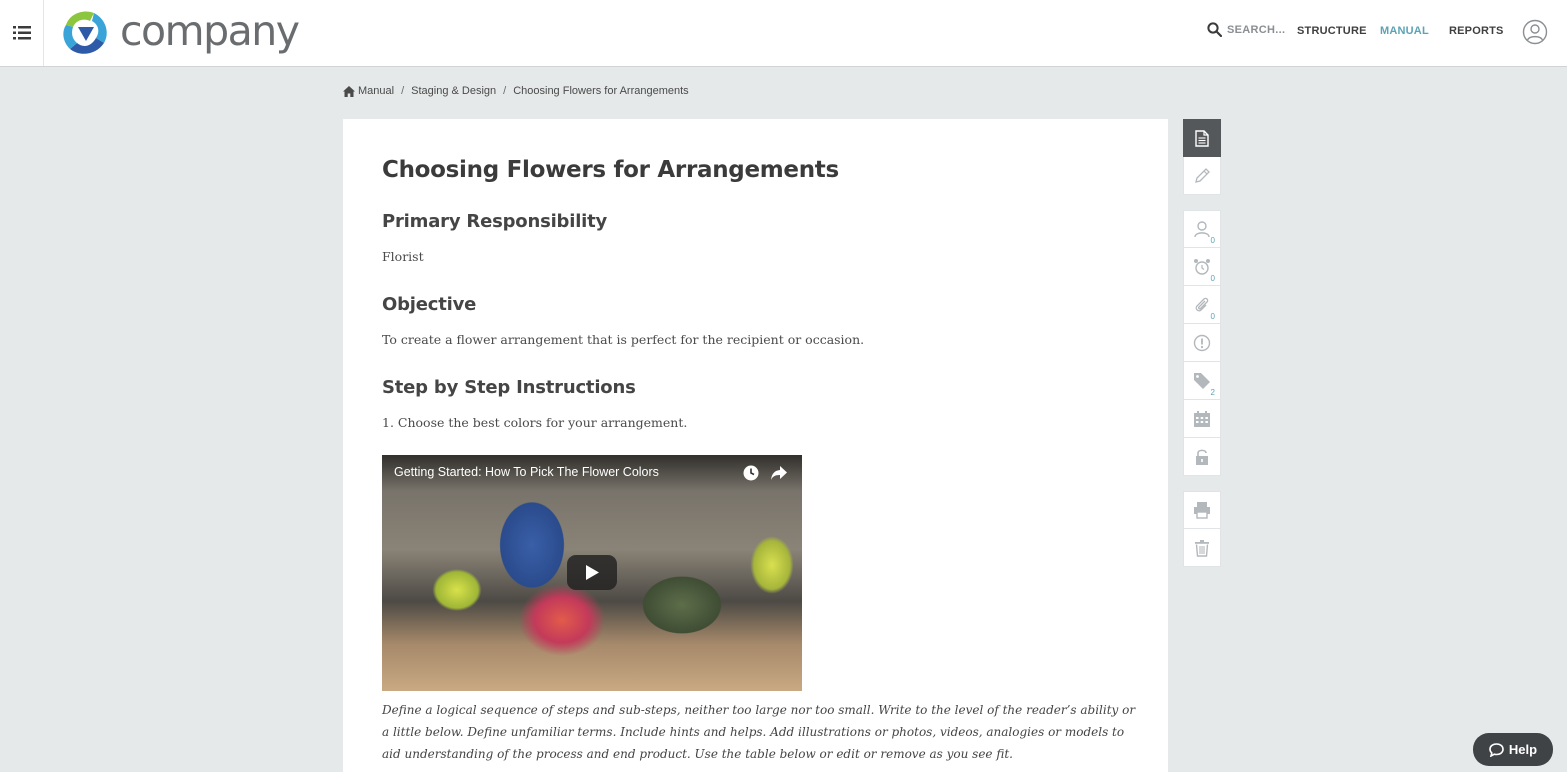 Image resolution: width=1567 pixels, height=772 pixels. I want to click on nav-reports: REPORTS, so click(1476, 31).